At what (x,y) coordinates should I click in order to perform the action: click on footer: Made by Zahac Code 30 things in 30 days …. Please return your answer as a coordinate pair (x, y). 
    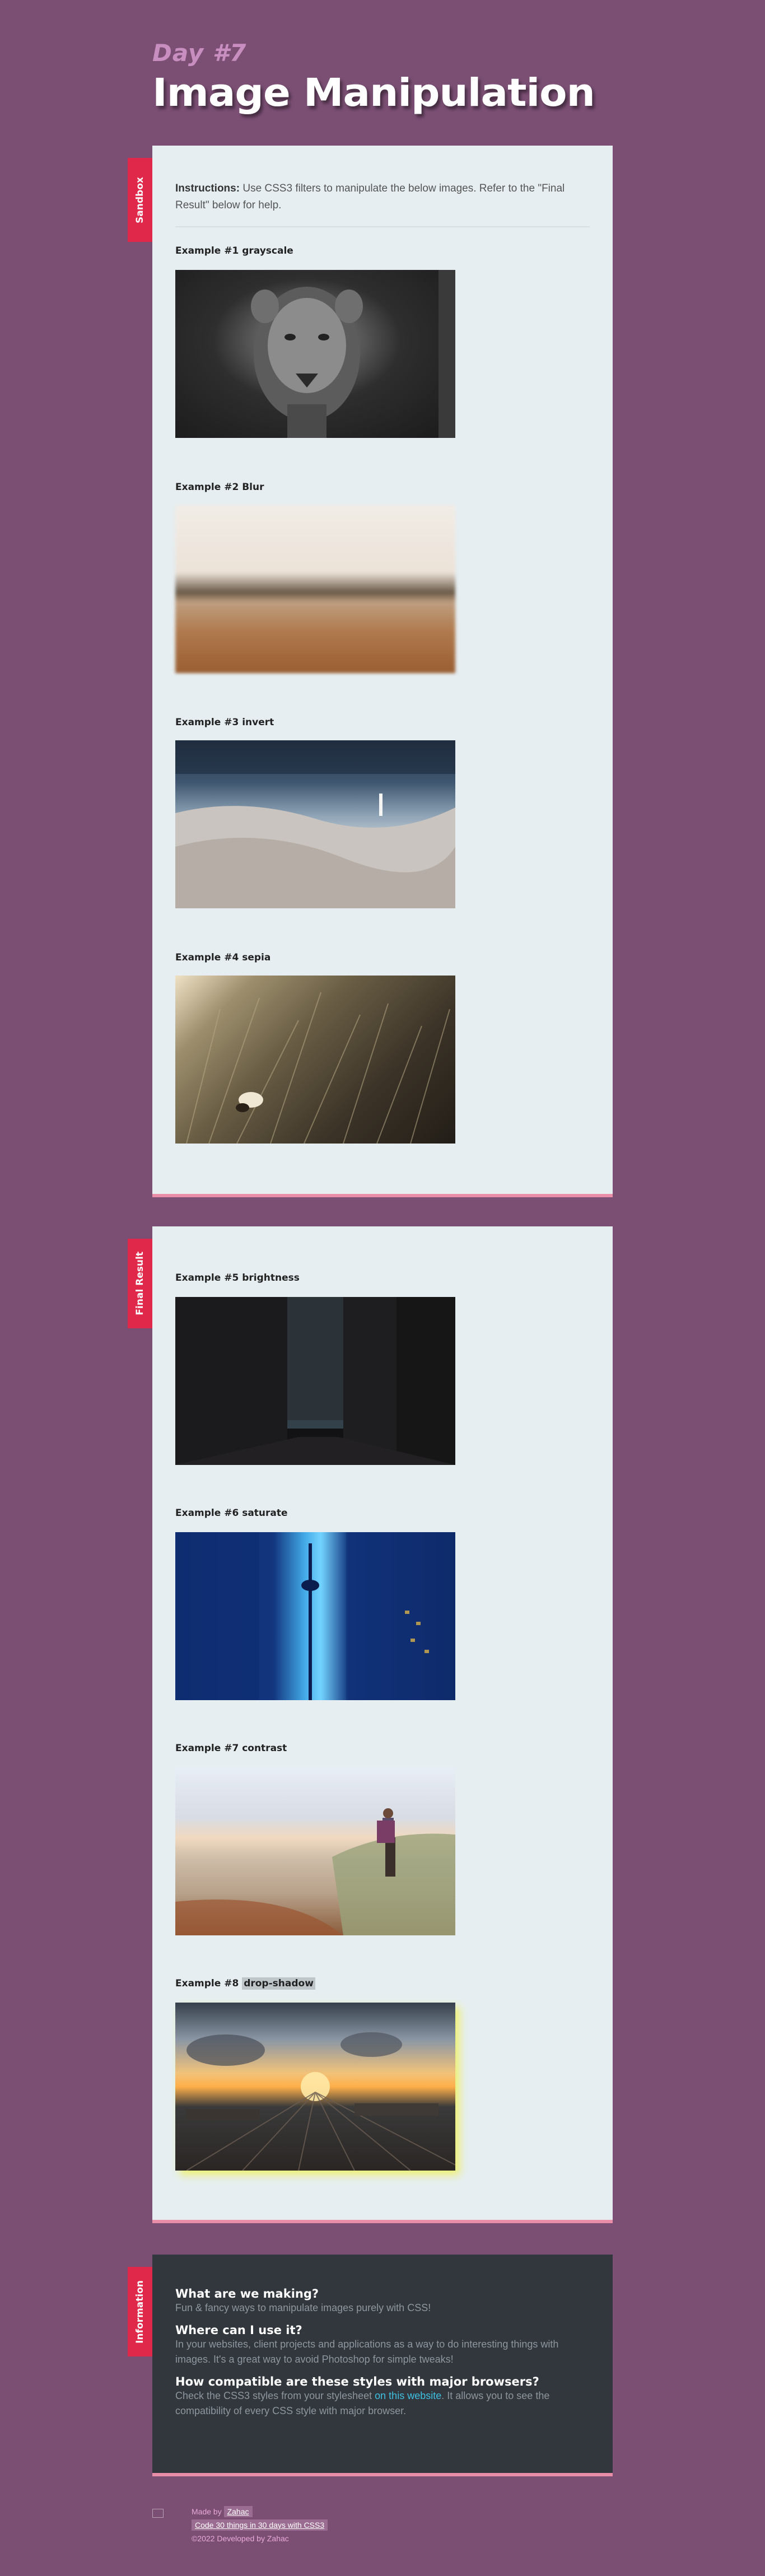
    Looking at the image, I should click on (260, 2525).